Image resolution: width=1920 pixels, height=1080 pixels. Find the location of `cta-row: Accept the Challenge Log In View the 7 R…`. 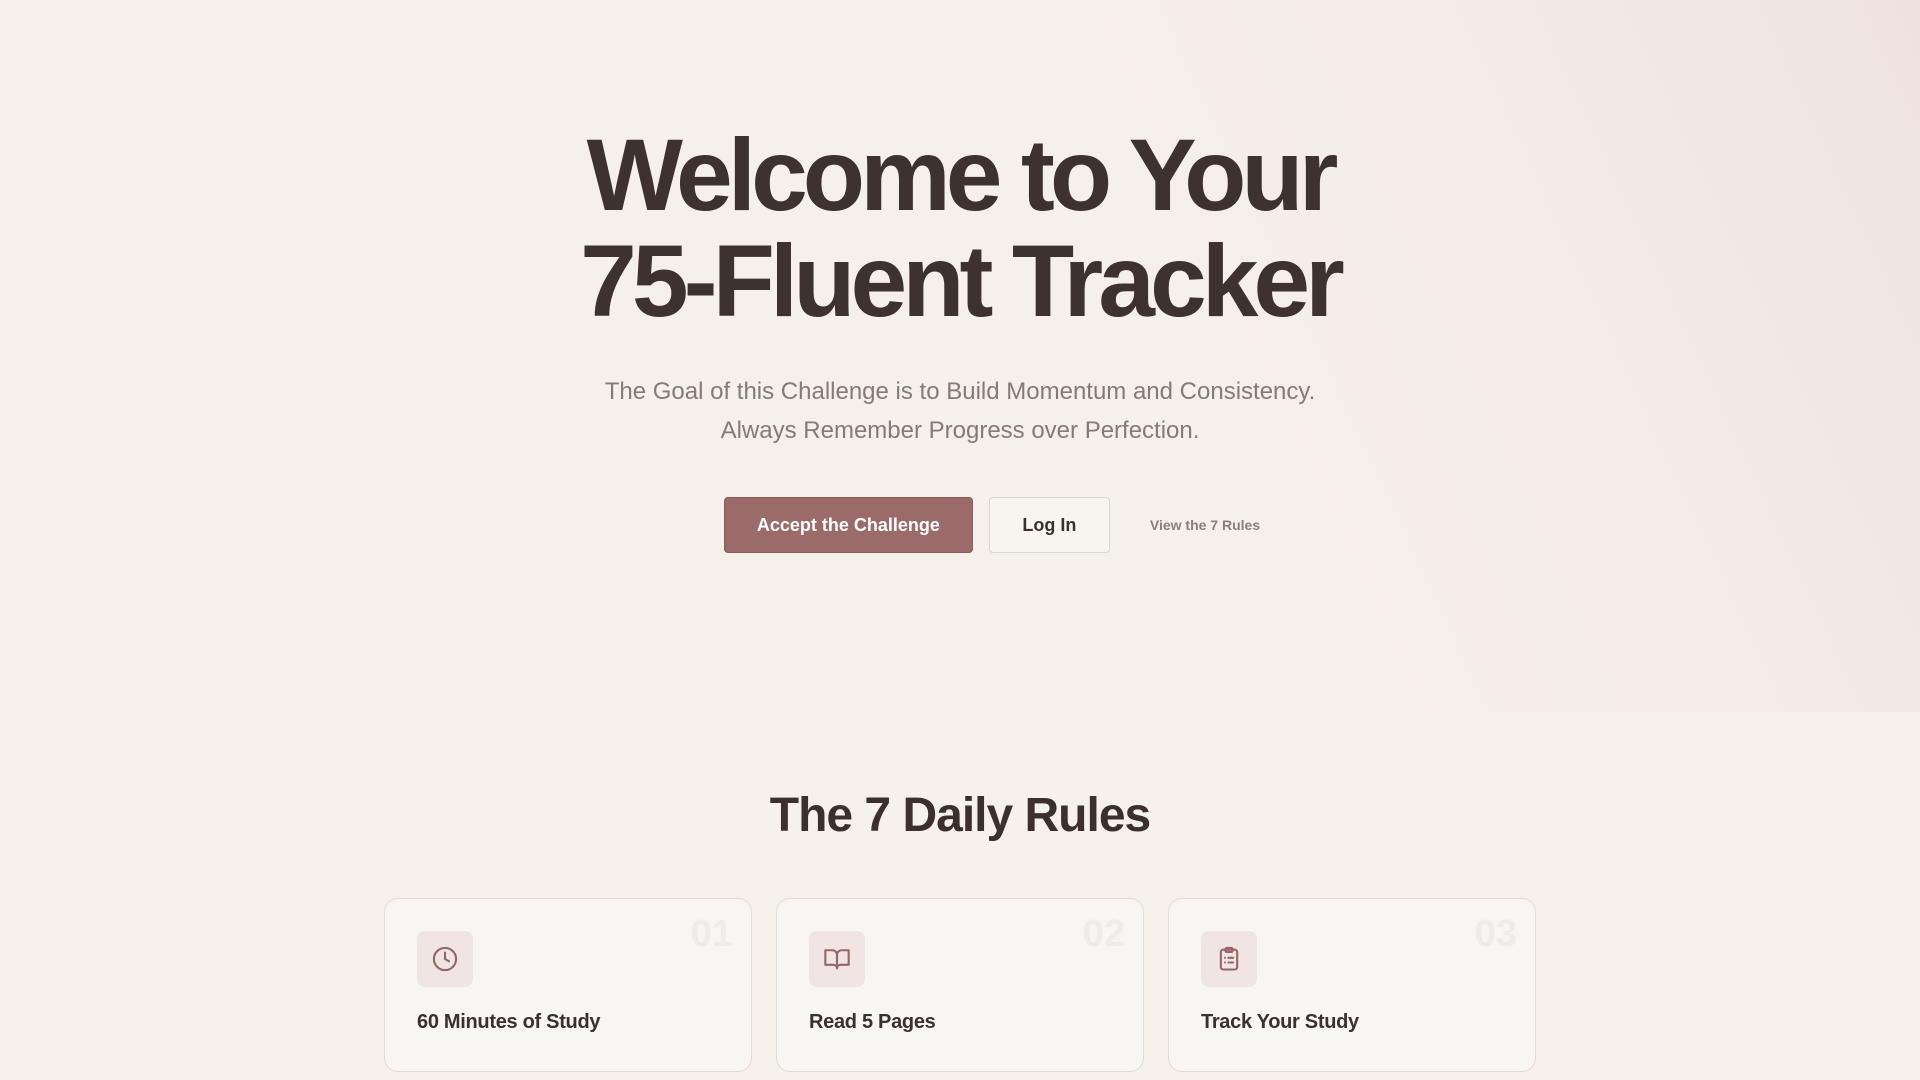

cta-row: Accept the Challenge Log In View the 7 R… is located at coordinates (960, 525).